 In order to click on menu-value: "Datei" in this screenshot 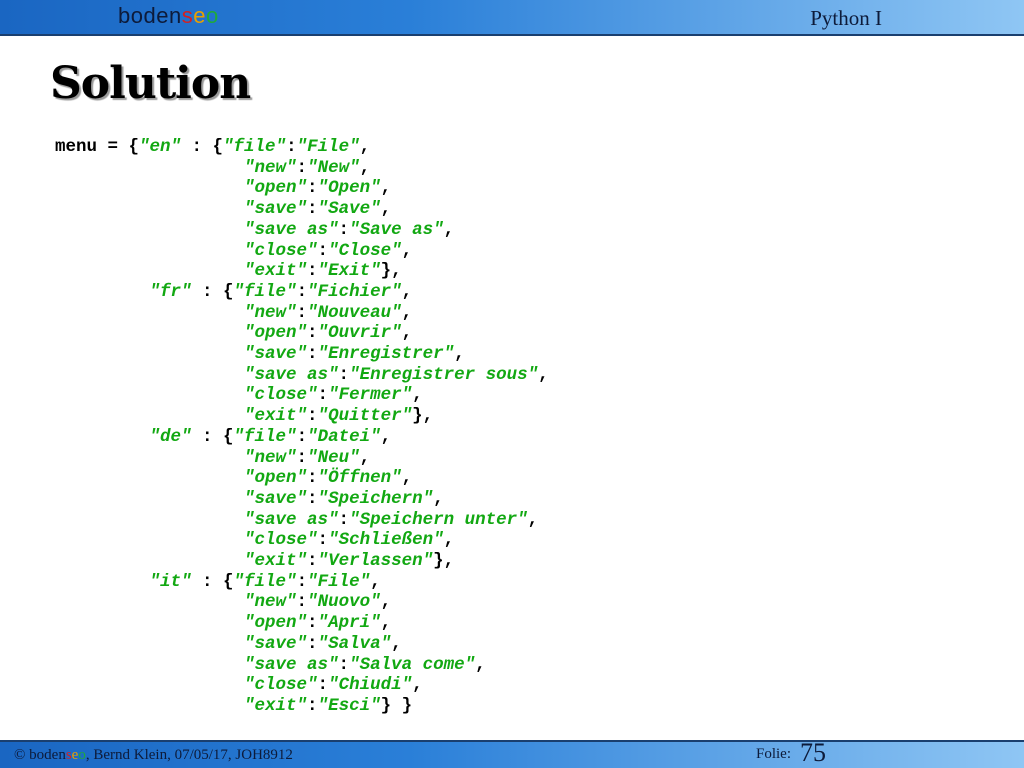, I will do `click(344, 436)`.